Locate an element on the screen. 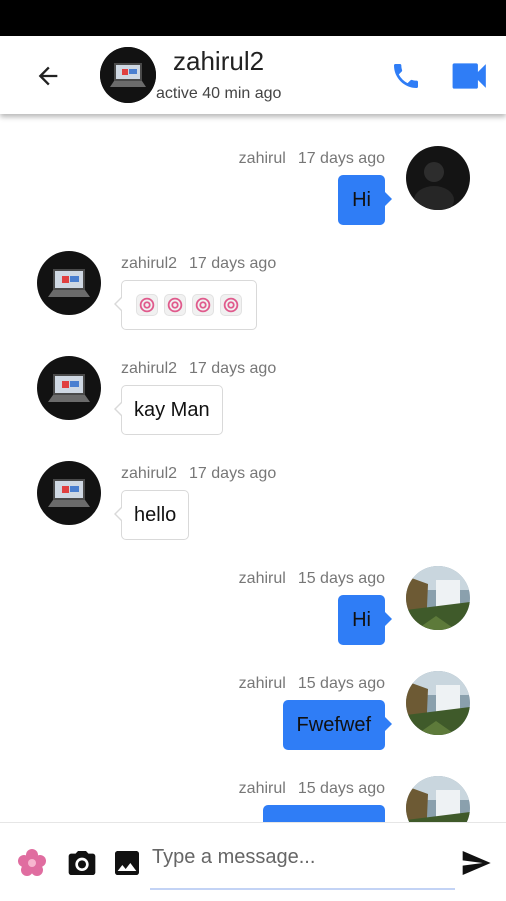 The image size is (506, 901). message-item: zahirul 17 days ago Hi is located at coordinates (253, 200).